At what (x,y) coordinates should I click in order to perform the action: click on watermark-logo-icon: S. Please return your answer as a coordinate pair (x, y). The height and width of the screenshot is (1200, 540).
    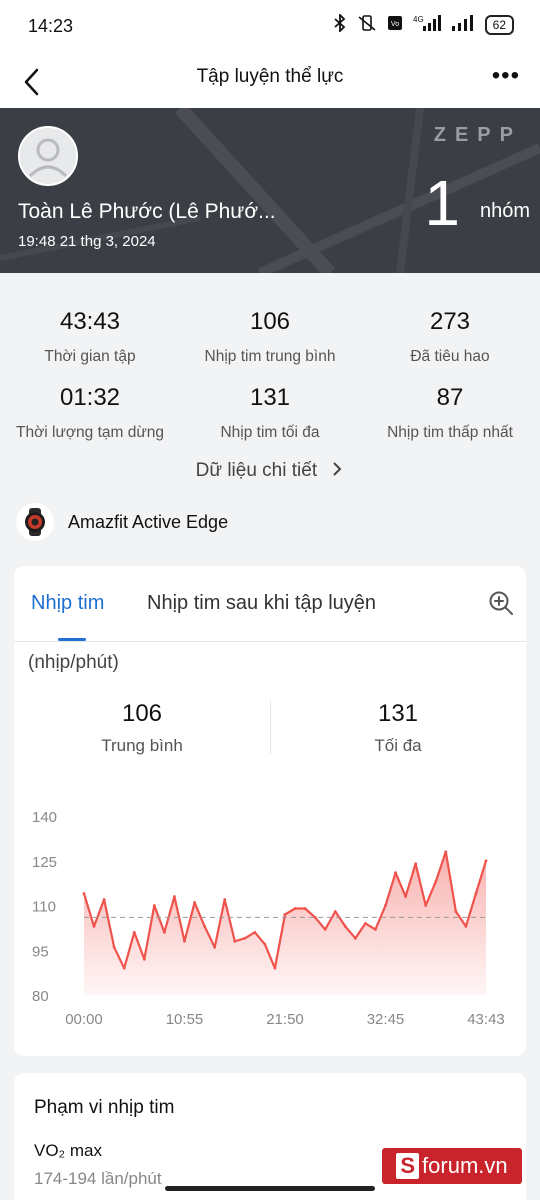
    Looking at the image, I should click on (408, 1166).